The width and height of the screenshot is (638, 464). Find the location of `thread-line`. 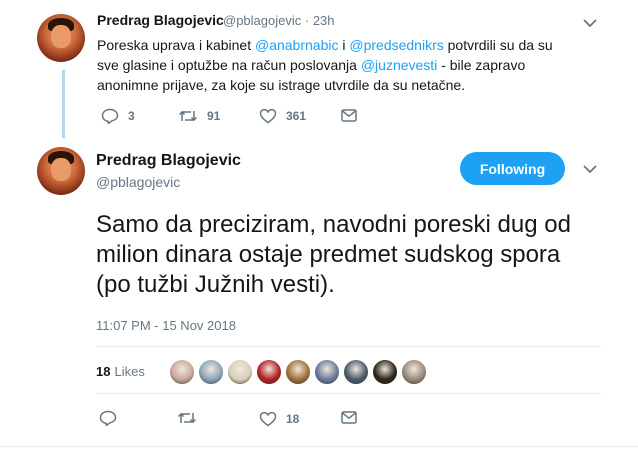

thread-line is located at coordinates (63, 104).